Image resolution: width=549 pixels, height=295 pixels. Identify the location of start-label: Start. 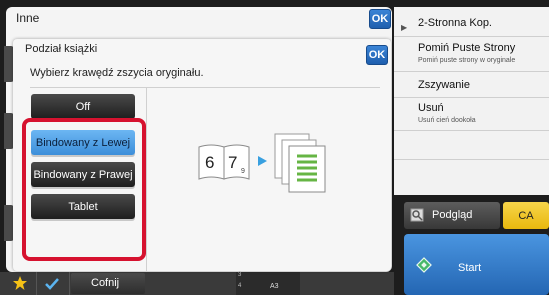
(470, 268).